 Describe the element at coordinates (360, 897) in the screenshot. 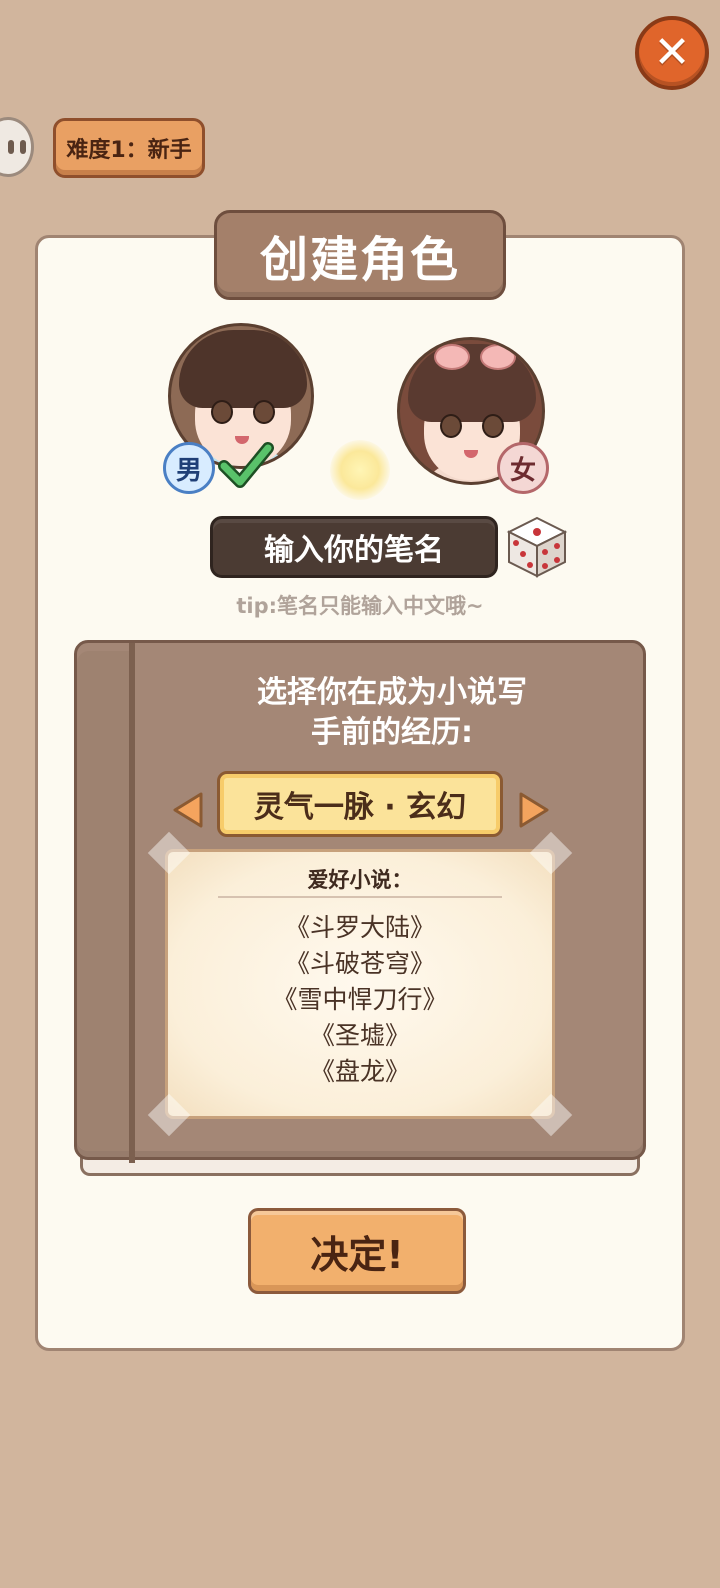

I see `divider` at that location.